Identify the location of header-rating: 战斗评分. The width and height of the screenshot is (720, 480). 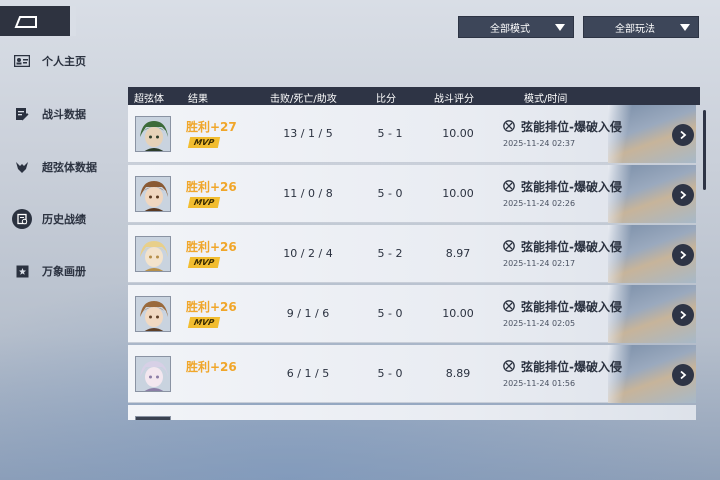
(454, 99).